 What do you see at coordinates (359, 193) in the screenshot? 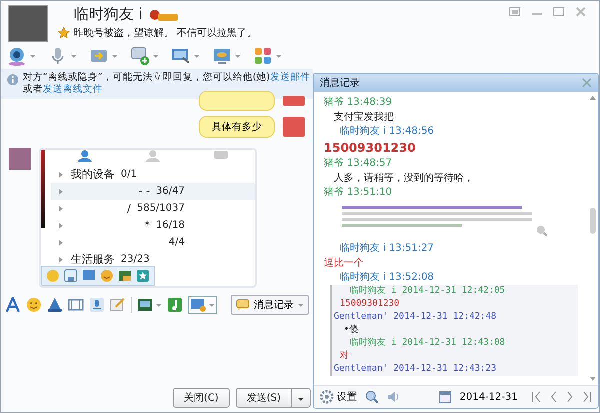
I see `message-sender: 猪爷 13:51:10` at bounding box center [359, 193].